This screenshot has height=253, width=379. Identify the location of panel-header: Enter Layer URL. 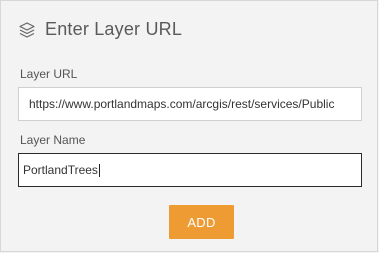
(100, 29).